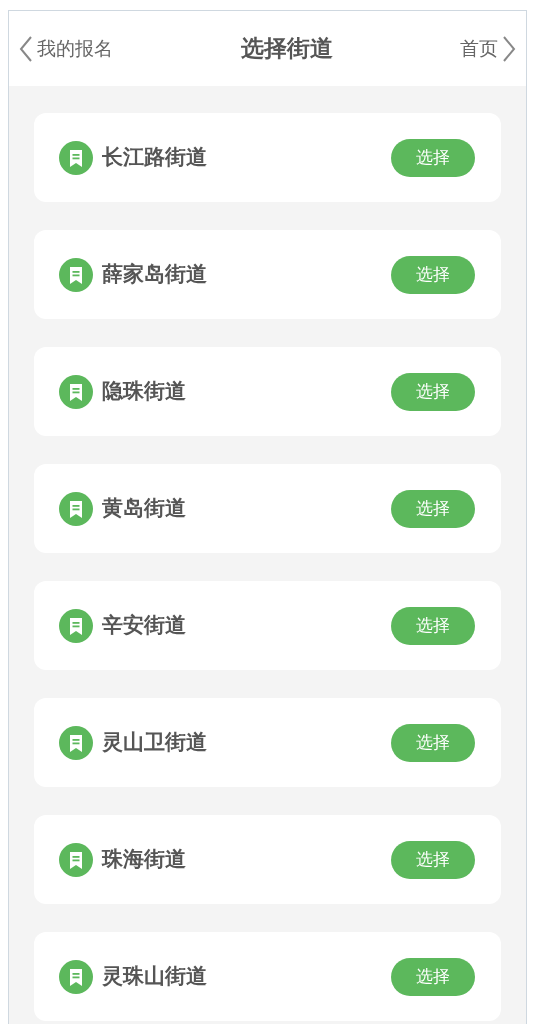 The width and height of the screenshot is (535, 1024). Describe the element at coordinates (144, 625) in the screenshot. I see `street-name: 辛安街道` at that location.